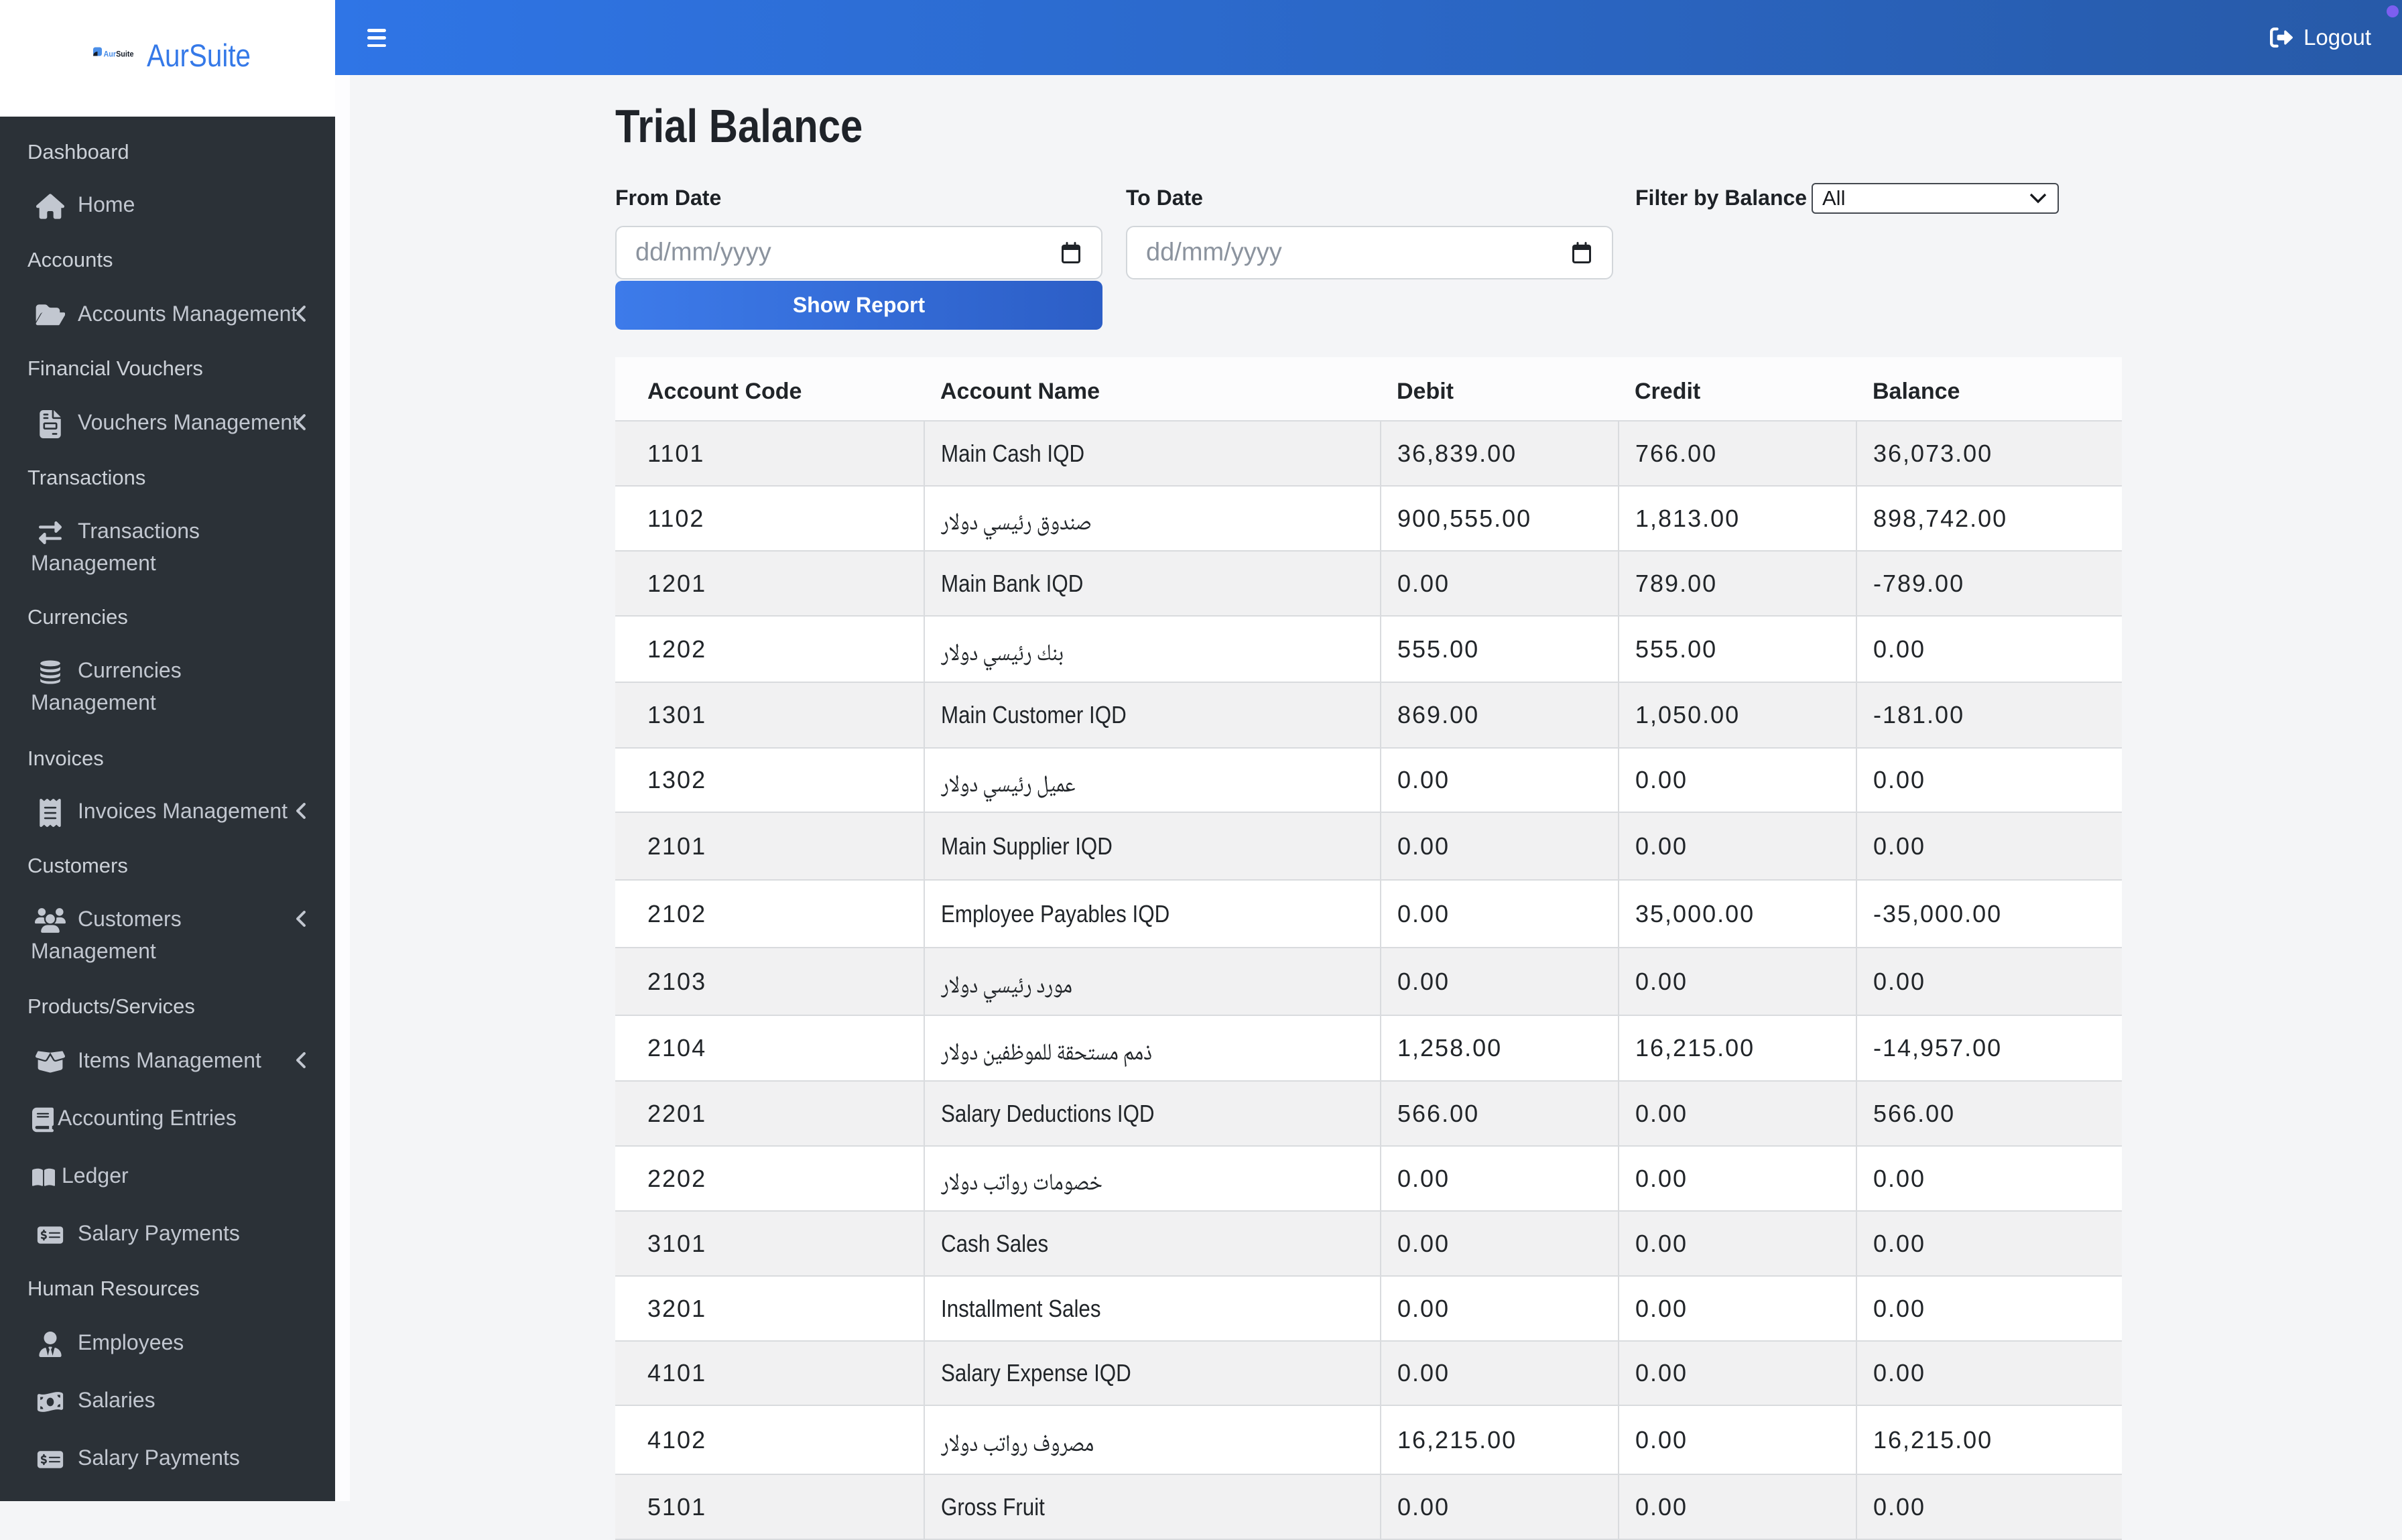 This screenshot has width=2402, height=1540. What do you see at coordinates (119, 55) in the screenshot?
I see `svg-text: AurSuite` at bounding box center [119, 55].